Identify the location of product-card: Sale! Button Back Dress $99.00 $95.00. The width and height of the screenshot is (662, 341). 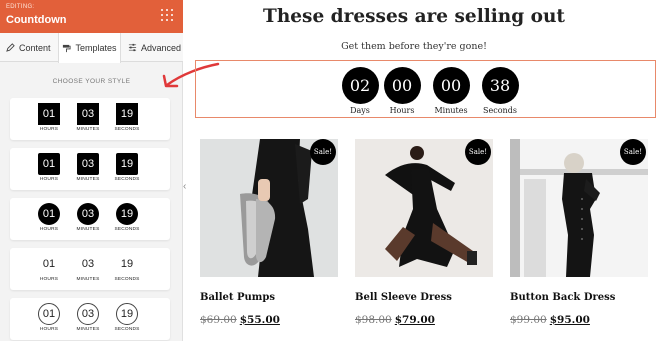
(579, 232).